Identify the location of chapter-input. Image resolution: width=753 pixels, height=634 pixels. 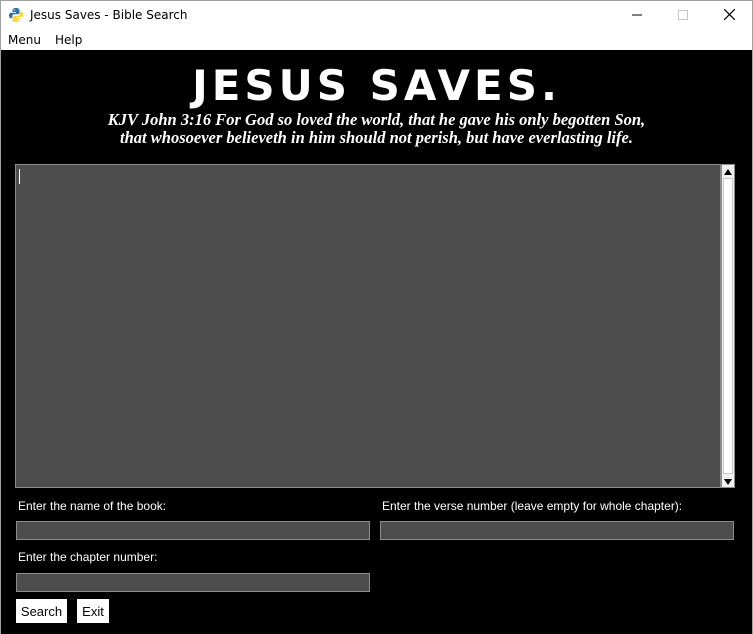
(193, 582).